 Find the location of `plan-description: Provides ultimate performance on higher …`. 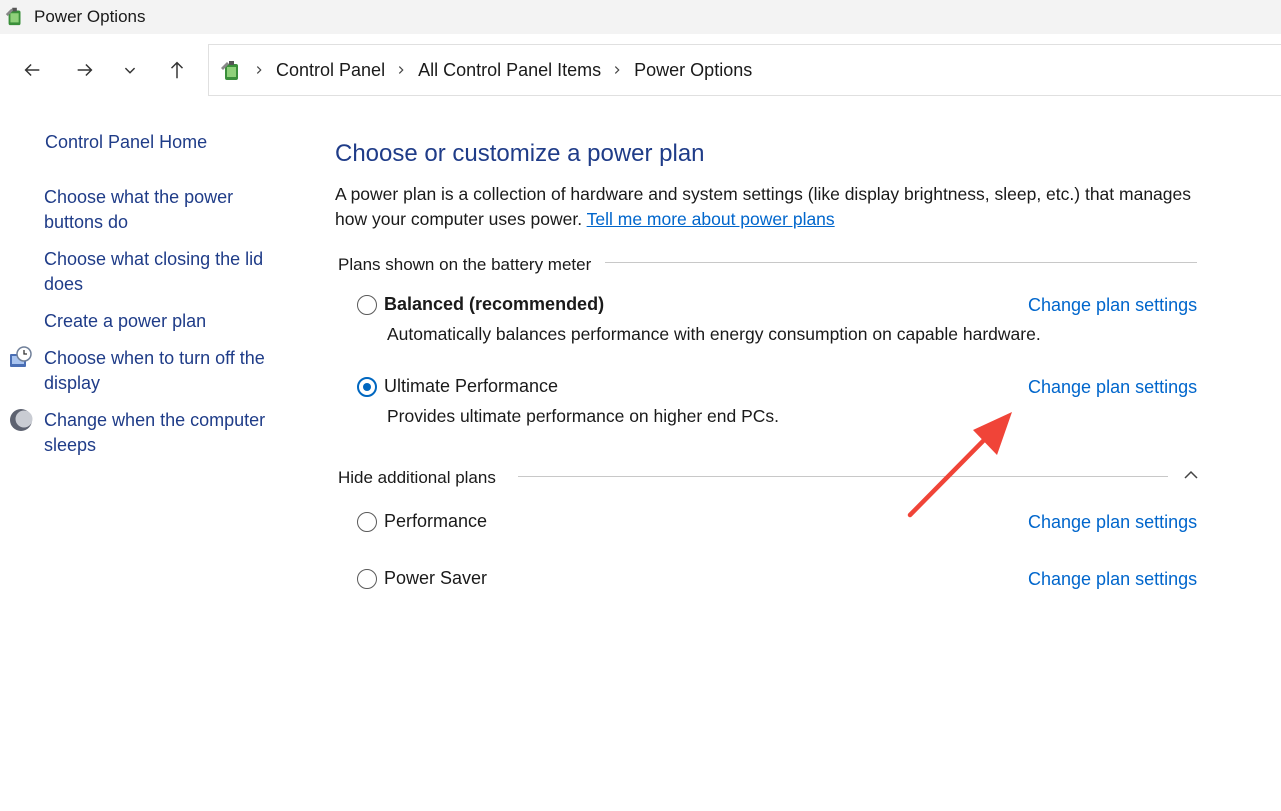

plan-description: Provides ultimate performance on higher … is located at coordinates (583, 416).